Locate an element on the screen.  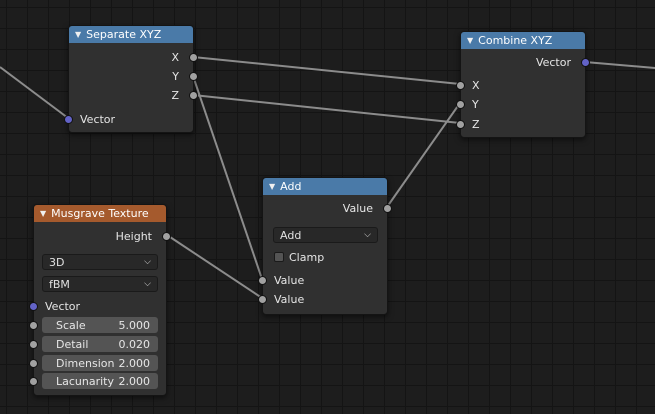
field-label: Detail is located at coordinates (72, 344).